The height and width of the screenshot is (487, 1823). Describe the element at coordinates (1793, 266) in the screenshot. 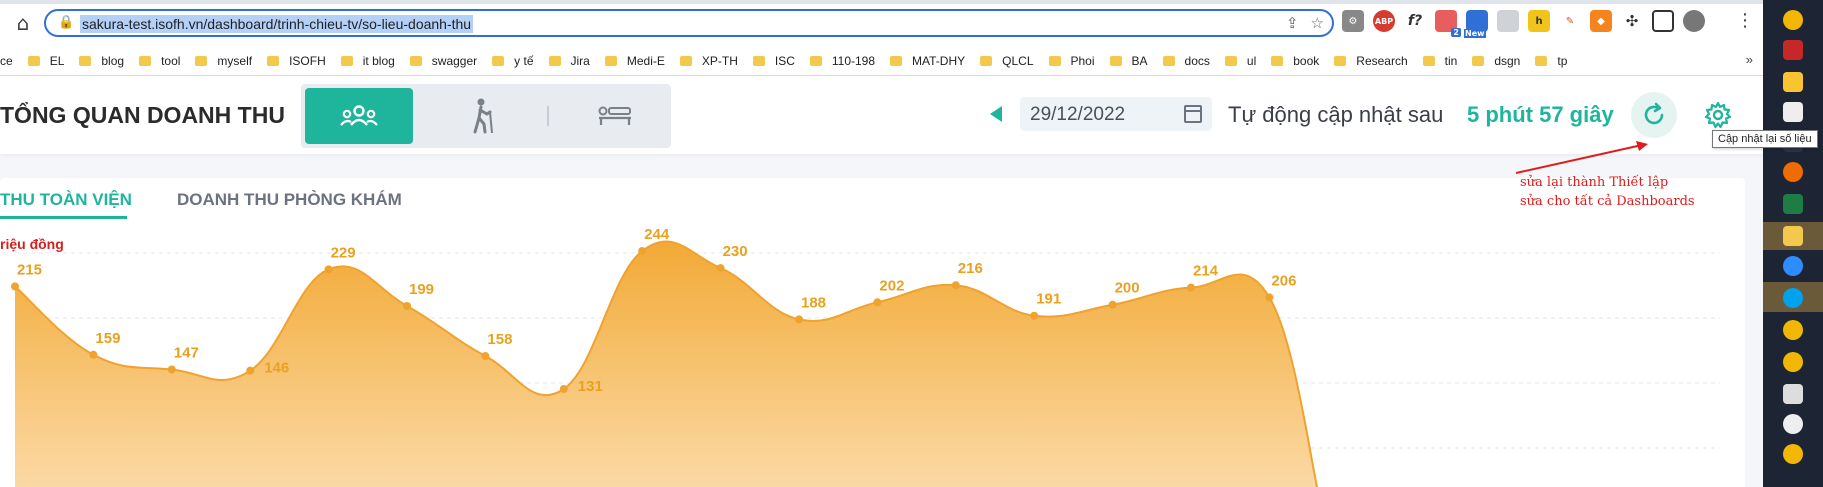

I see `zoom-icon` at that location.